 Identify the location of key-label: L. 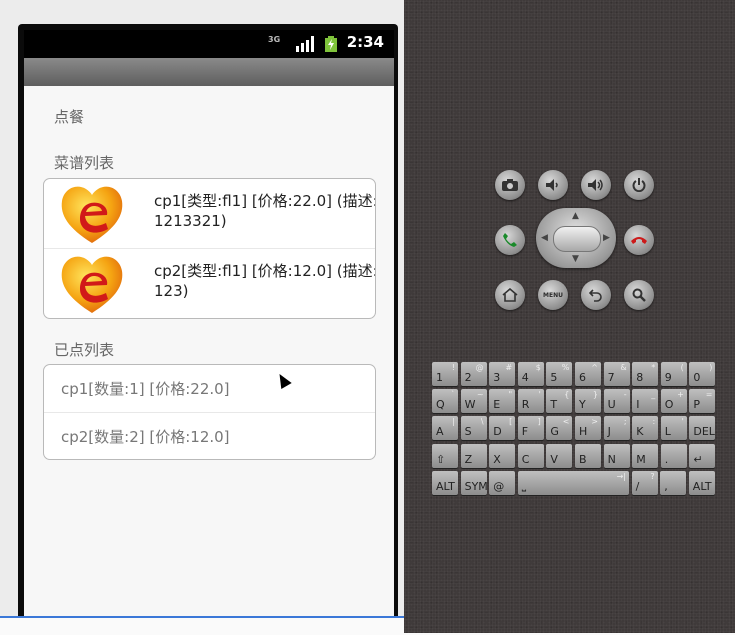
(667, 432).